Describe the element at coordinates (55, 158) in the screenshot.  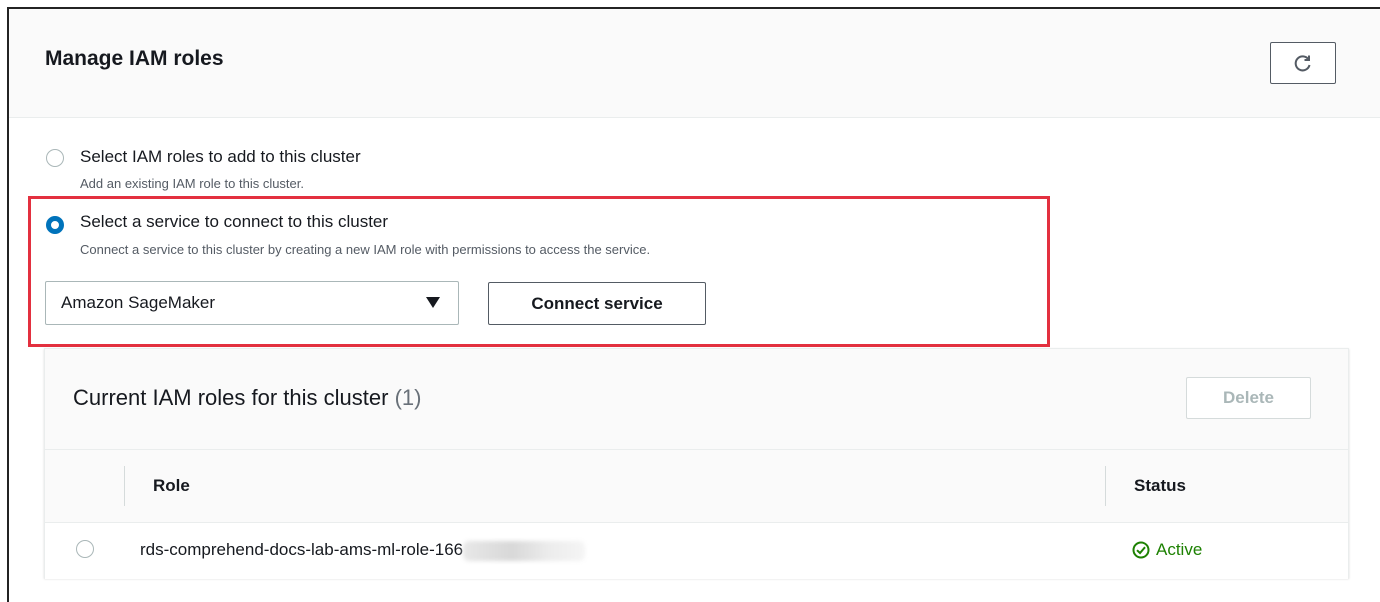
I see `radio-add-existing-role` at that location.